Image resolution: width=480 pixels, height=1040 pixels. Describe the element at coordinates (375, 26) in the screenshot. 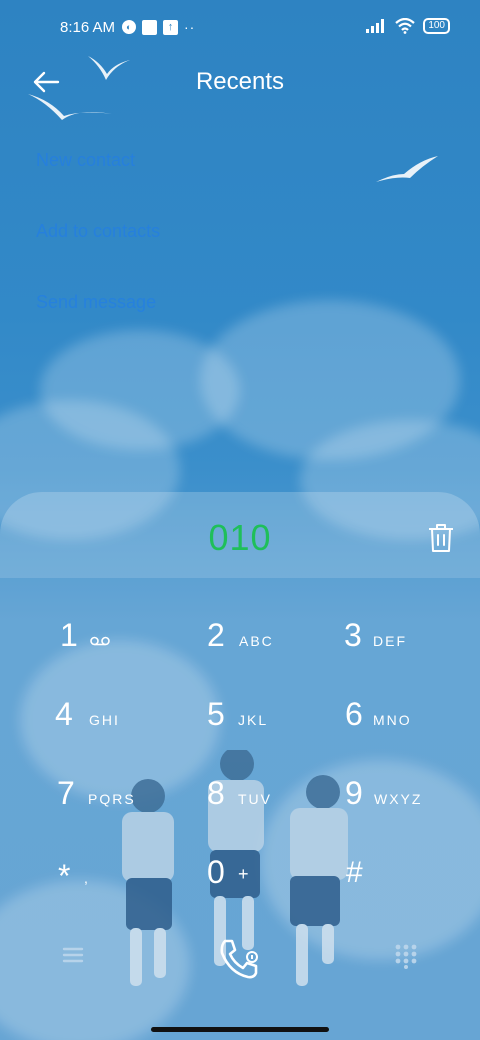

I see `signal-icon` at that location.